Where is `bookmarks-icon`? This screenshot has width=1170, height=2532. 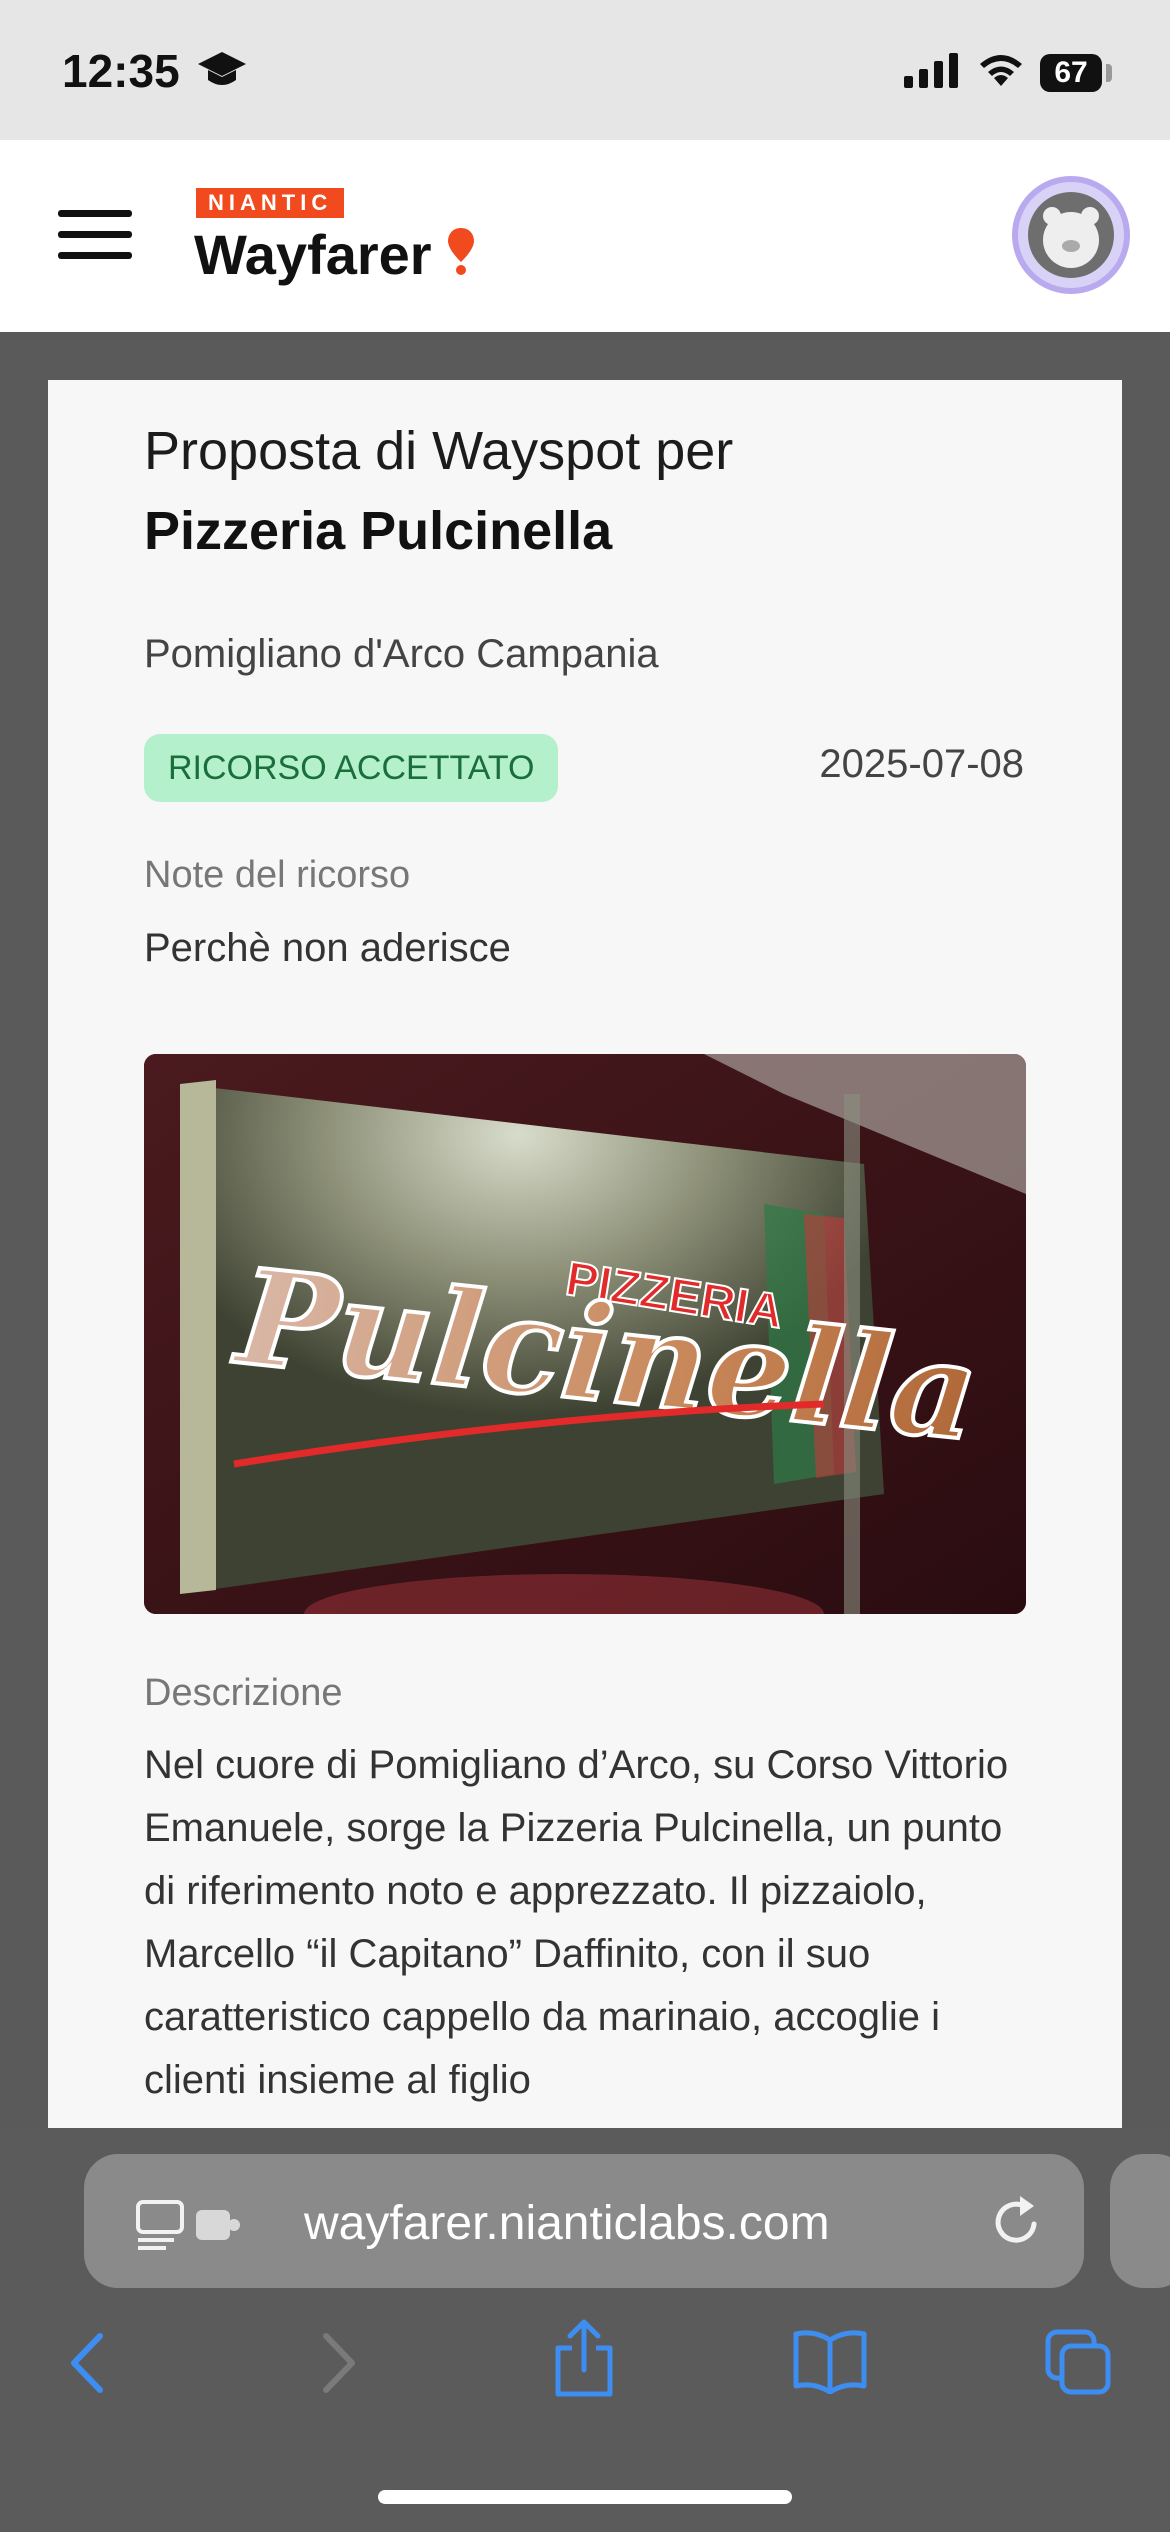 bookmarks-icon is located at coordinates (830, 2361).